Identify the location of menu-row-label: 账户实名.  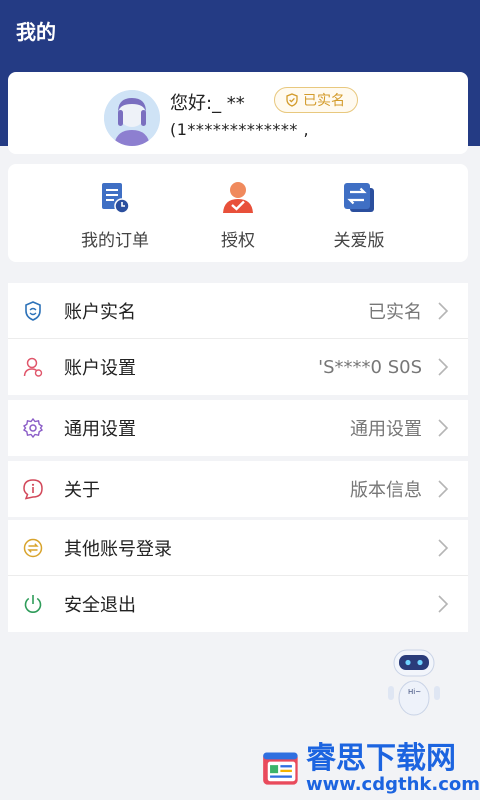
(100, 312).